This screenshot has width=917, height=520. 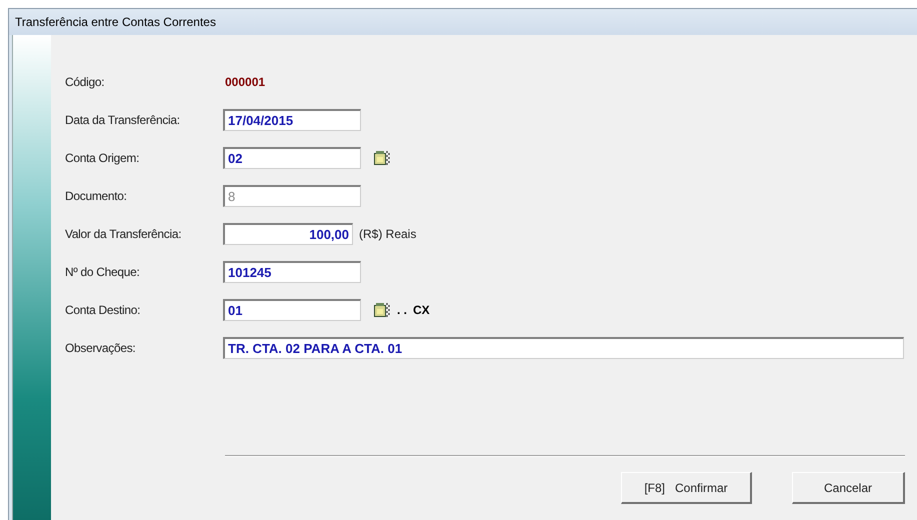 What do you see at coordinates (123, 234) in the screenshot?
I see `field-label: Valor da Transferência:` at bounding box center [123, 234].